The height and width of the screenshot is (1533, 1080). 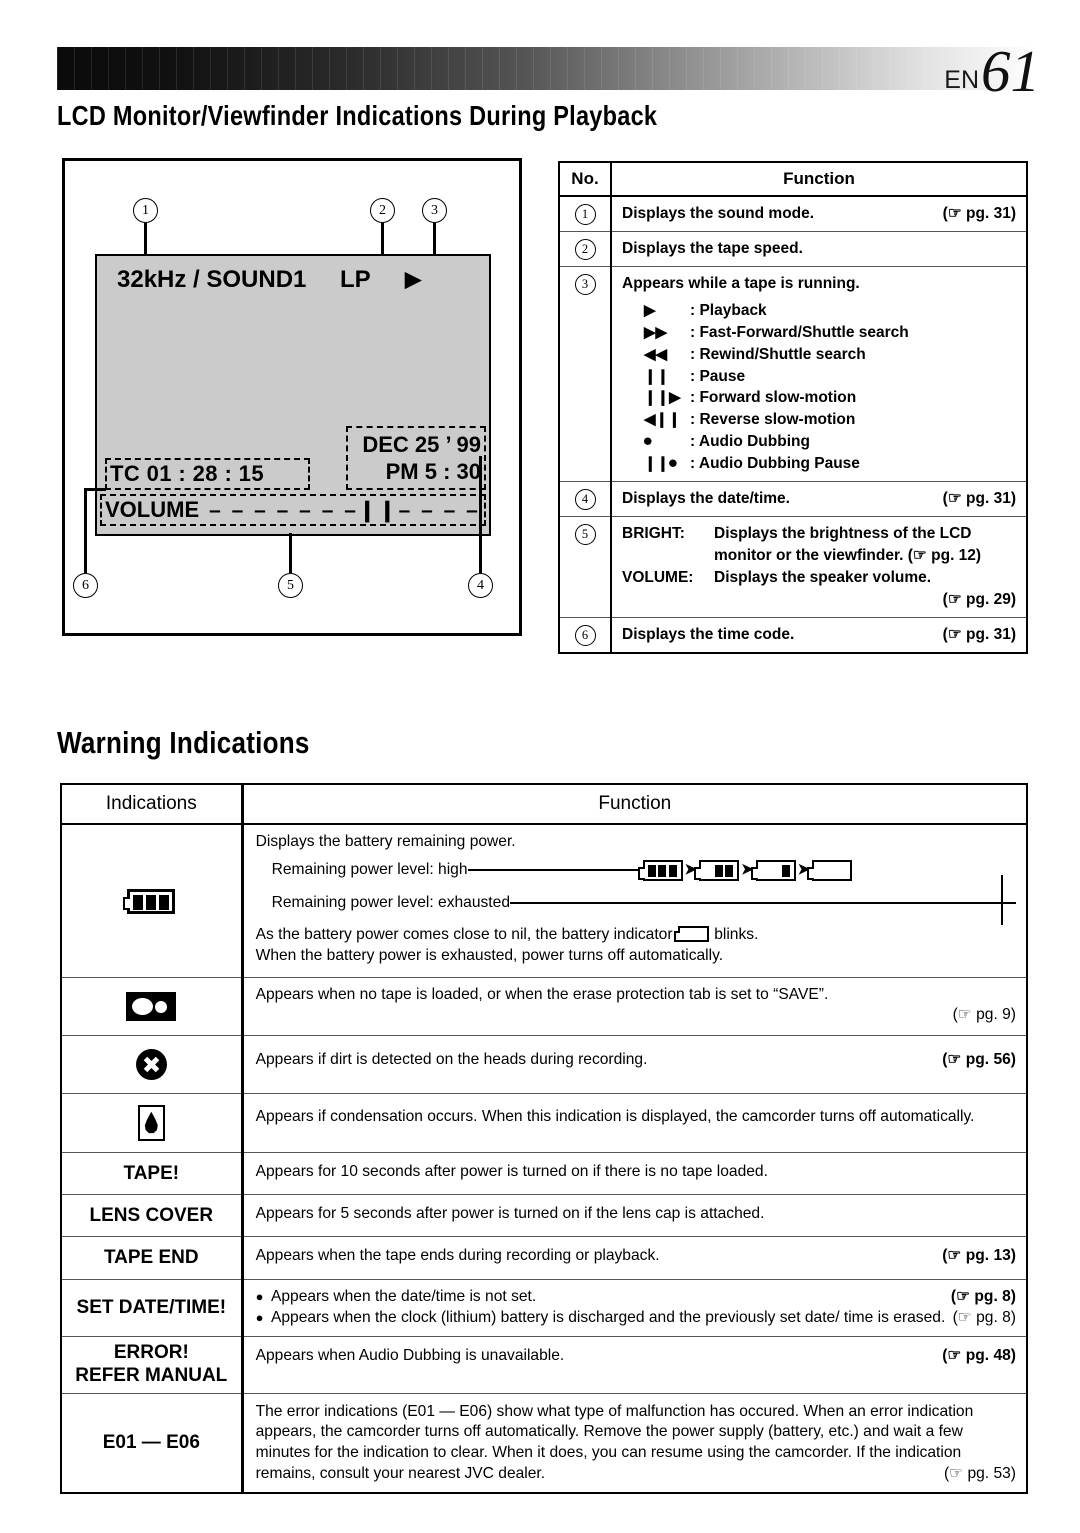 I want to click on lcd-volume-label: VOLUME, so click(x=152, y=509).